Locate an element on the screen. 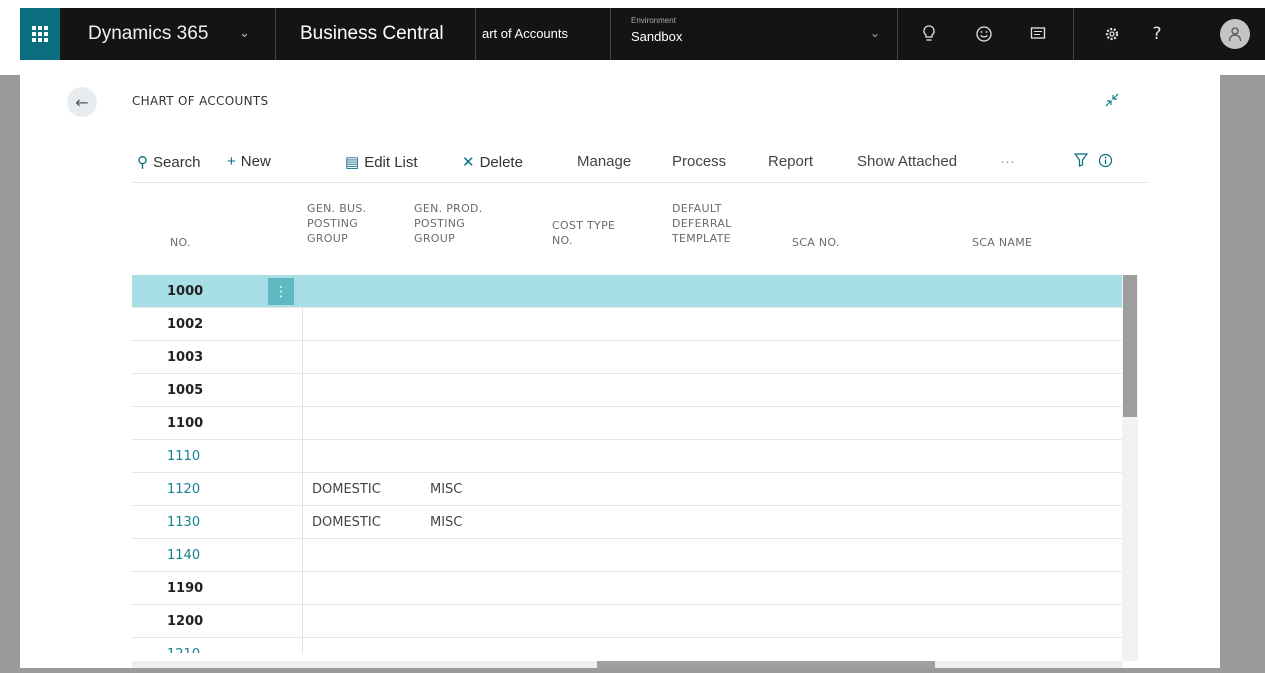 This screenshot has height=673, width=1265. help-icon: ? is located at coordinates (1157, 34).